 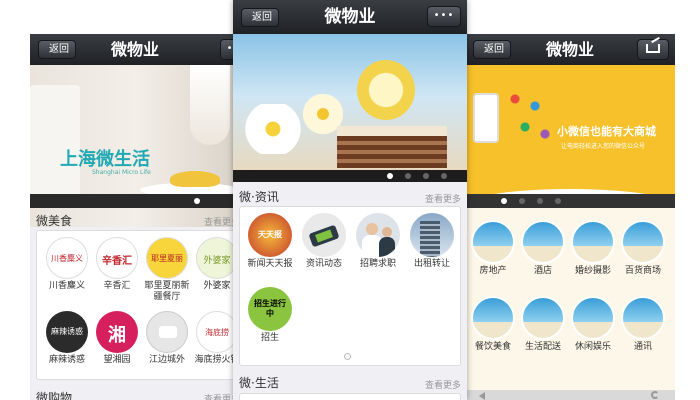 What do you see at coordinates (542, 271) in the screenshot?
I see `item-label: 酒店` at bounding box center [542, 271].